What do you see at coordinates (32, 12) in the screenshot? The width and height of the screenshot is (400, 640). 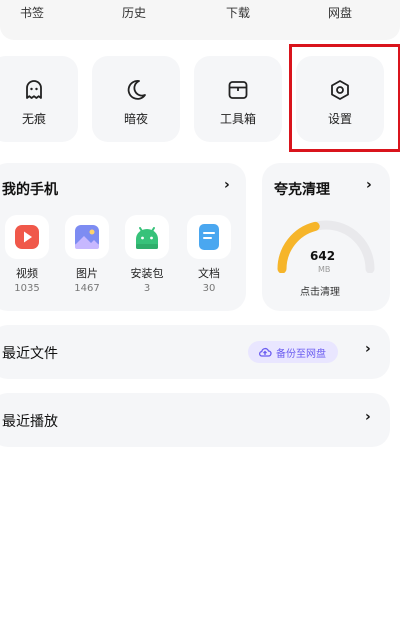 I see `tab-bookmarks: 书签` at bounding box center [32, 12].